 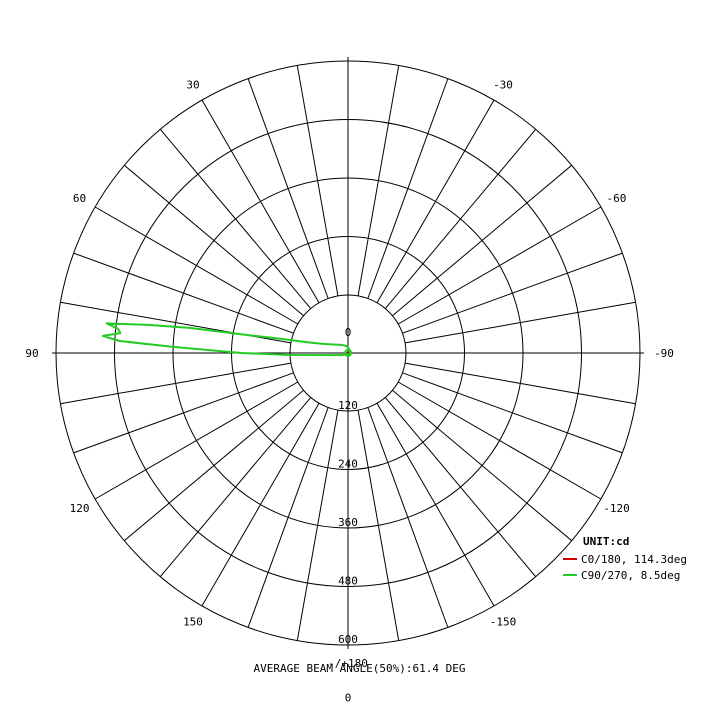 I want to click on angle-label: 150, so click(x=193, y=621).